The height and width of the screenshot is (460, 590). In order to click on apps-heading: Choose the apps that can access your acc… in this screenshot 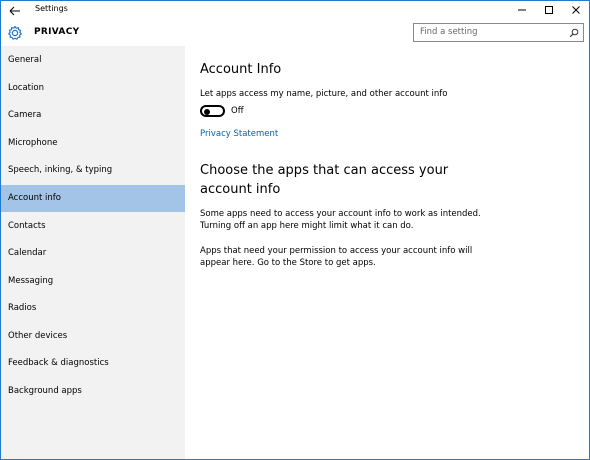, I will do `click(324, 180)`.